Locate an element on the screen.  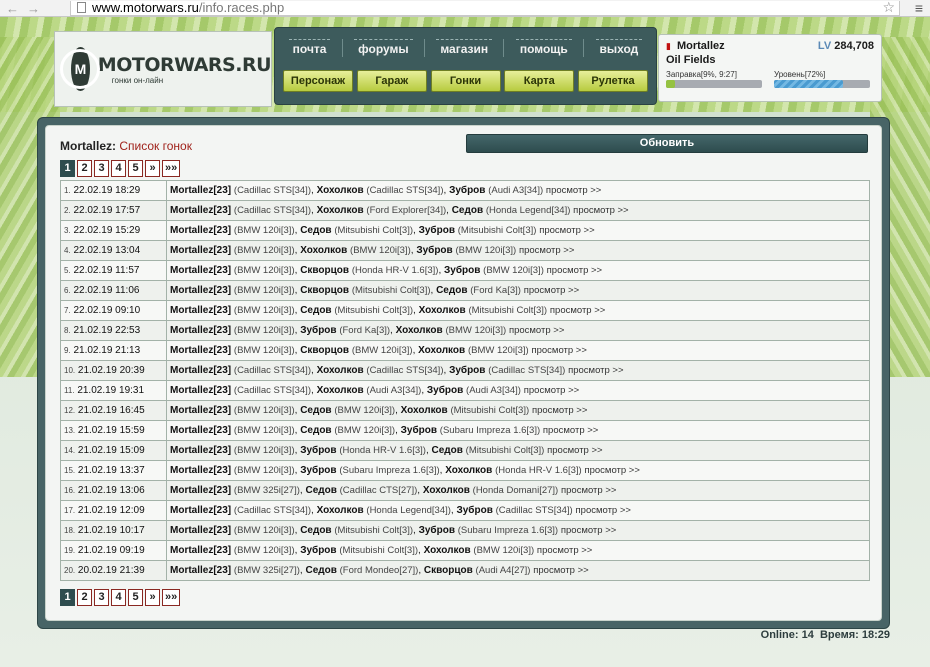
page-1: 1 is located at coordinates (67, 597).